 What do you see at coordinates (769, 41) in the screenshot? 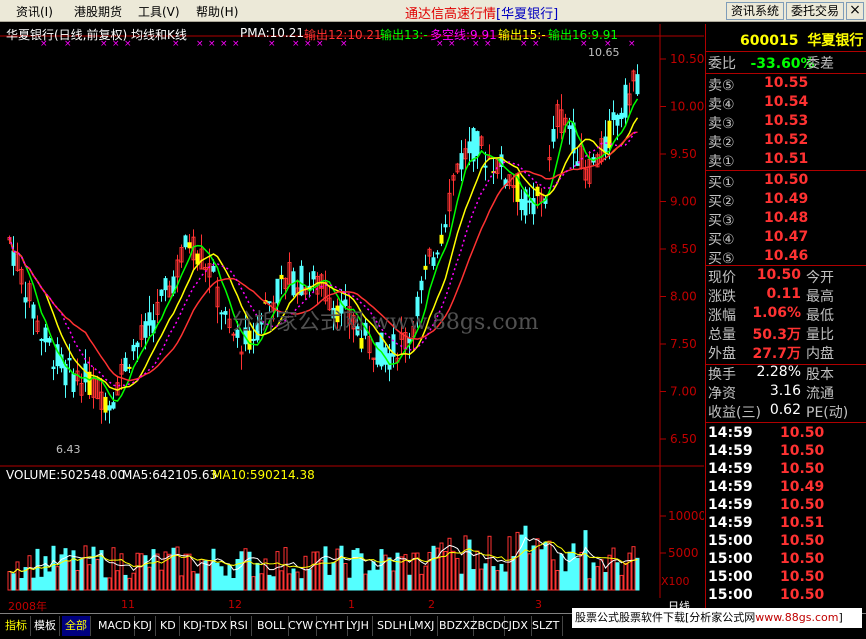
I see `stock-code: 600015` at bounding box center [769, 41].